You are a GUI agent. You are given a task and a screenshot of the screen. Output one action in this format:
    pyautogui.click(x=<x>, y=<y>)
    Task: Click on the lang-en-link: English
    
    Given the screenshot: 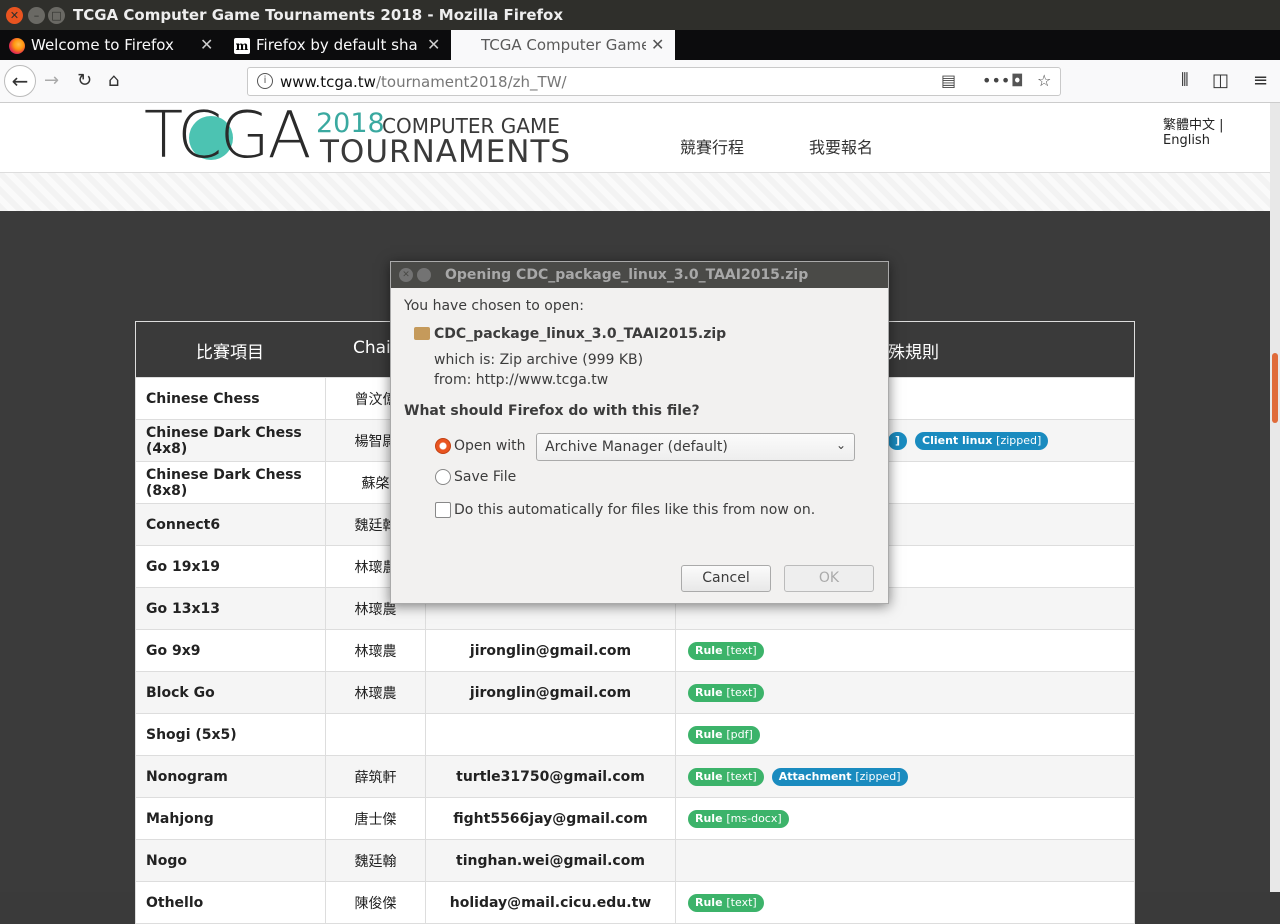 What is the action you would take?
    pyautogui.click(x=1186, y=140)
    